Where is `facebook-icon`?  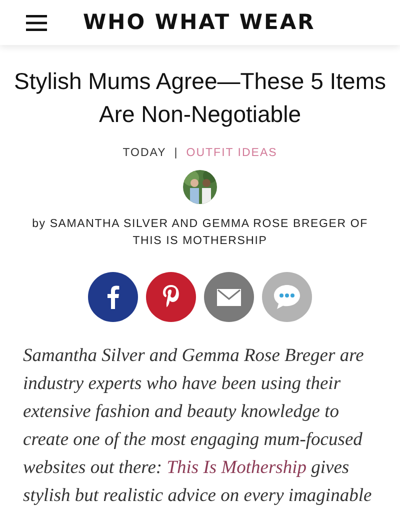 facebook-icon is located at coordinates (113, 297).